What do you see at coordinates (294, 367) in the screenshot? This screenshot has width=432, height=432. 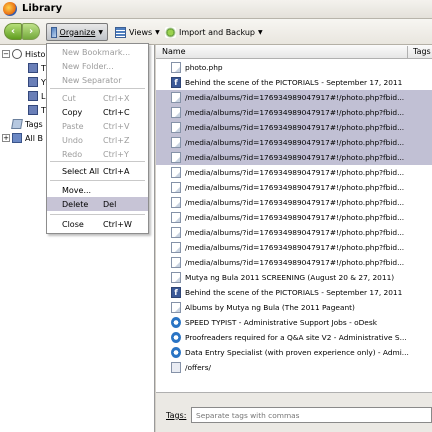 I see `list-item: /offers/` at bounding box center [294, 367].